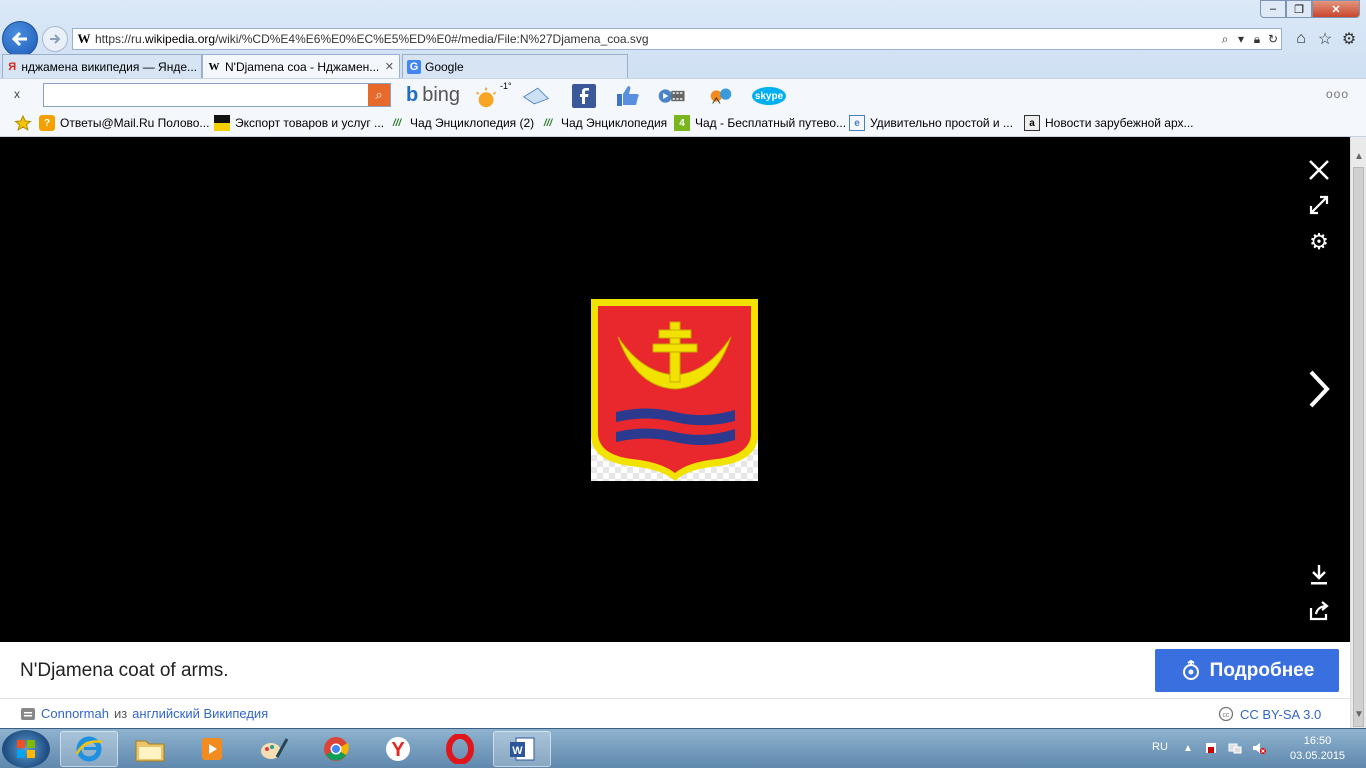  What do you see at coordinates (1273, 9) in the screenshot?
I see `minimize-button: ‒` at bounding box center [1273, 9].